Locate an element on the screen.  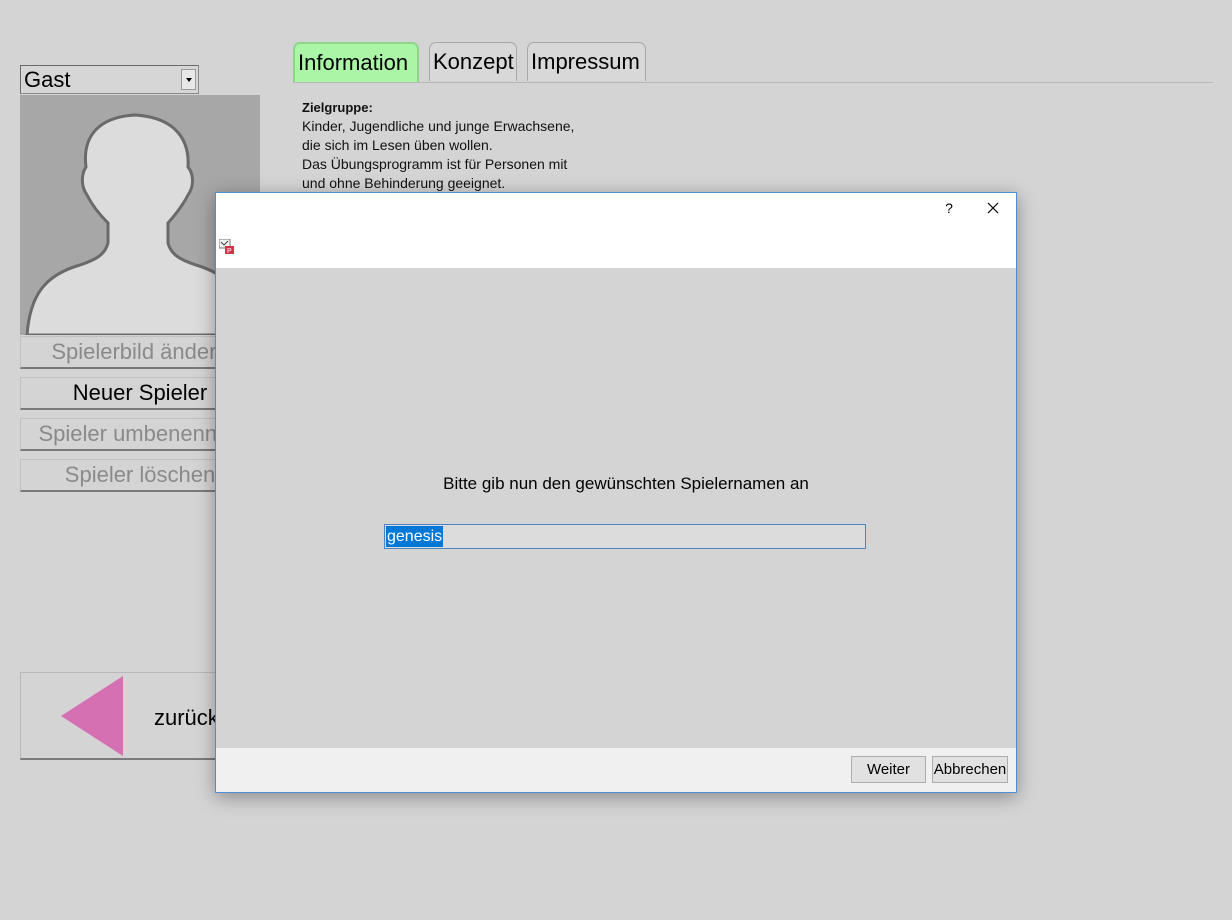
tab-divider is located at coordinates (753, 82).